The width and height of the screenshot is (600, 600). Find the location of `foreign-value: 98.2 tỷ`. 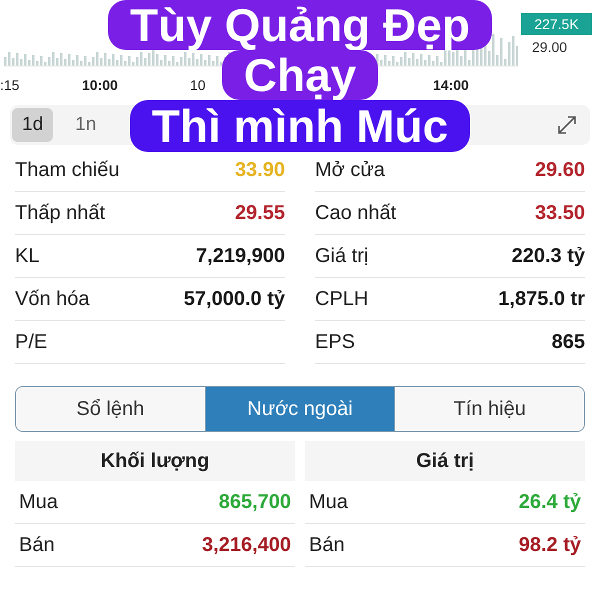

foreign-value: 98.2 tỷ is located at coordinates (549, 545).